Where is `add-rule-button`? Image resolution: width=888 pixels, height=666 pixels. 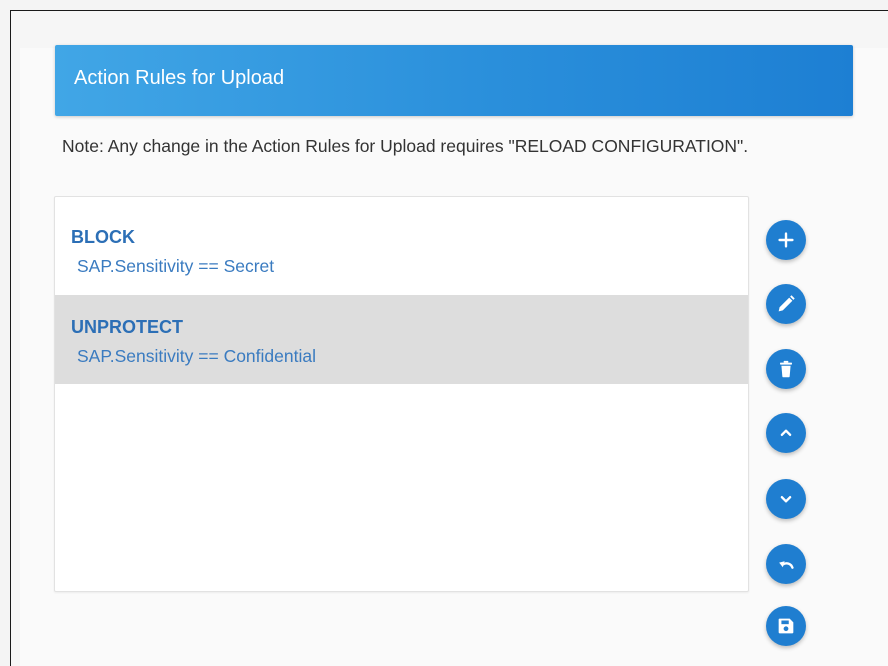
add-rule-button is located at coordinates (786, 240).